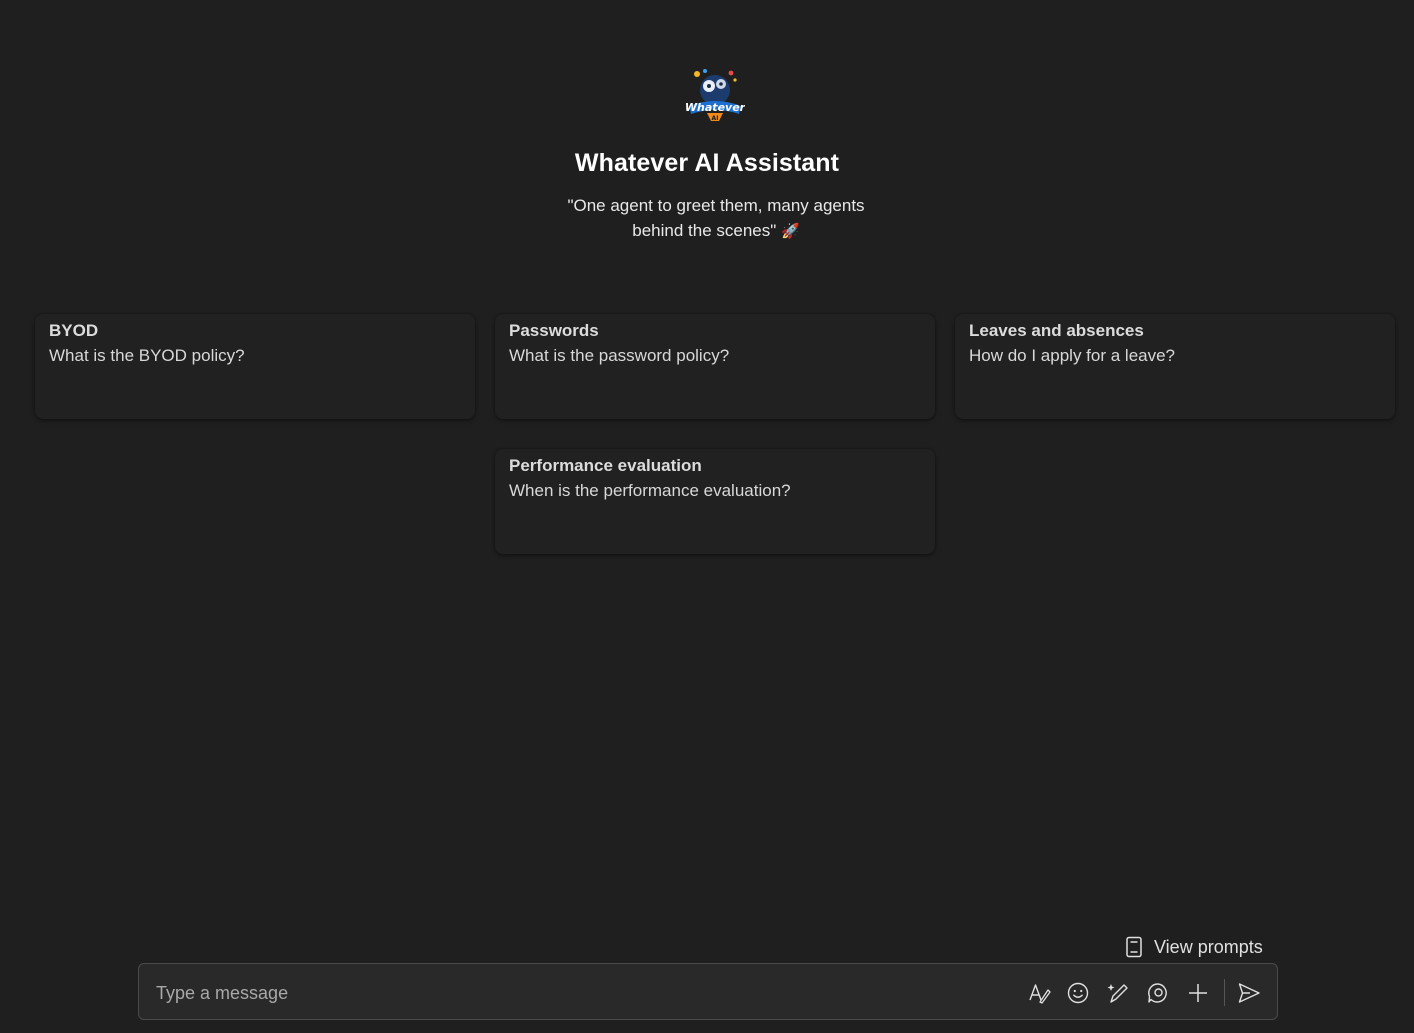 Image resolution: width=1414 pixels, height=1033 pixels. Describe the element at coordinates (74, 330) in the screenshot. I see `suggestion-card-title: BYOD` at that location.